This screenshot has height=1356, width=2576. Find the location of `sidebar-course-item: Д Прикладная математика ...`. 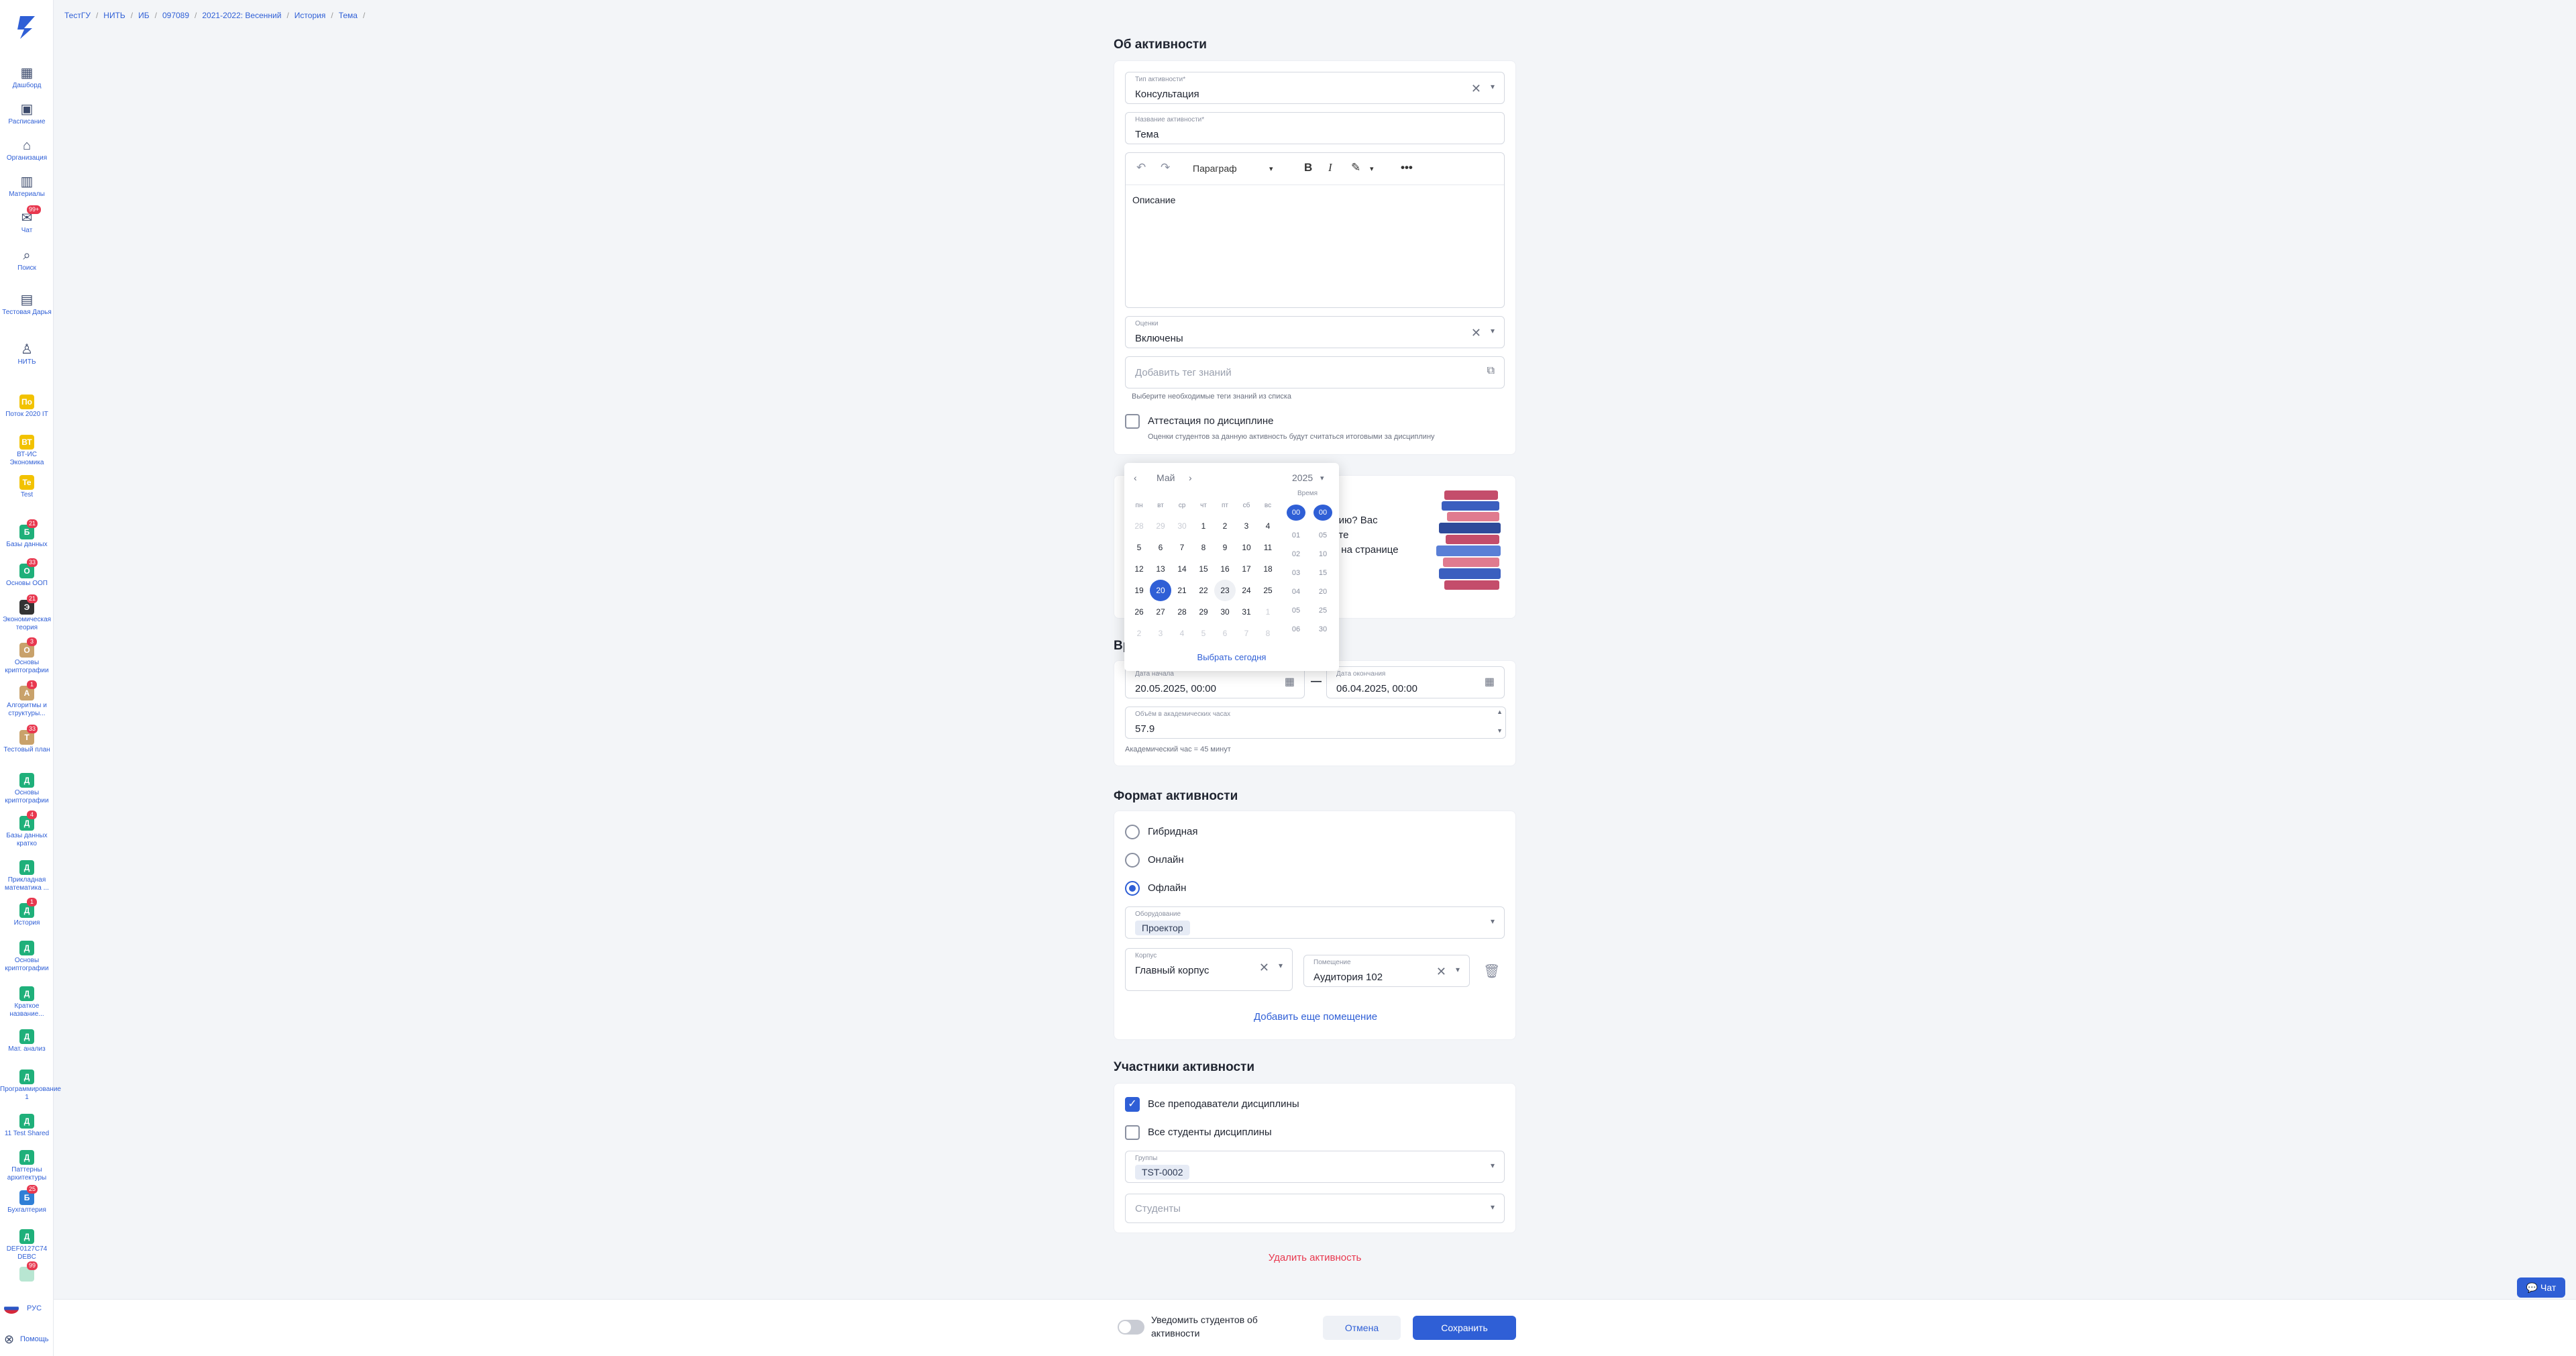

sidebar-course-item: Д Прикладная математика ... is located at coordinates (27, 876).